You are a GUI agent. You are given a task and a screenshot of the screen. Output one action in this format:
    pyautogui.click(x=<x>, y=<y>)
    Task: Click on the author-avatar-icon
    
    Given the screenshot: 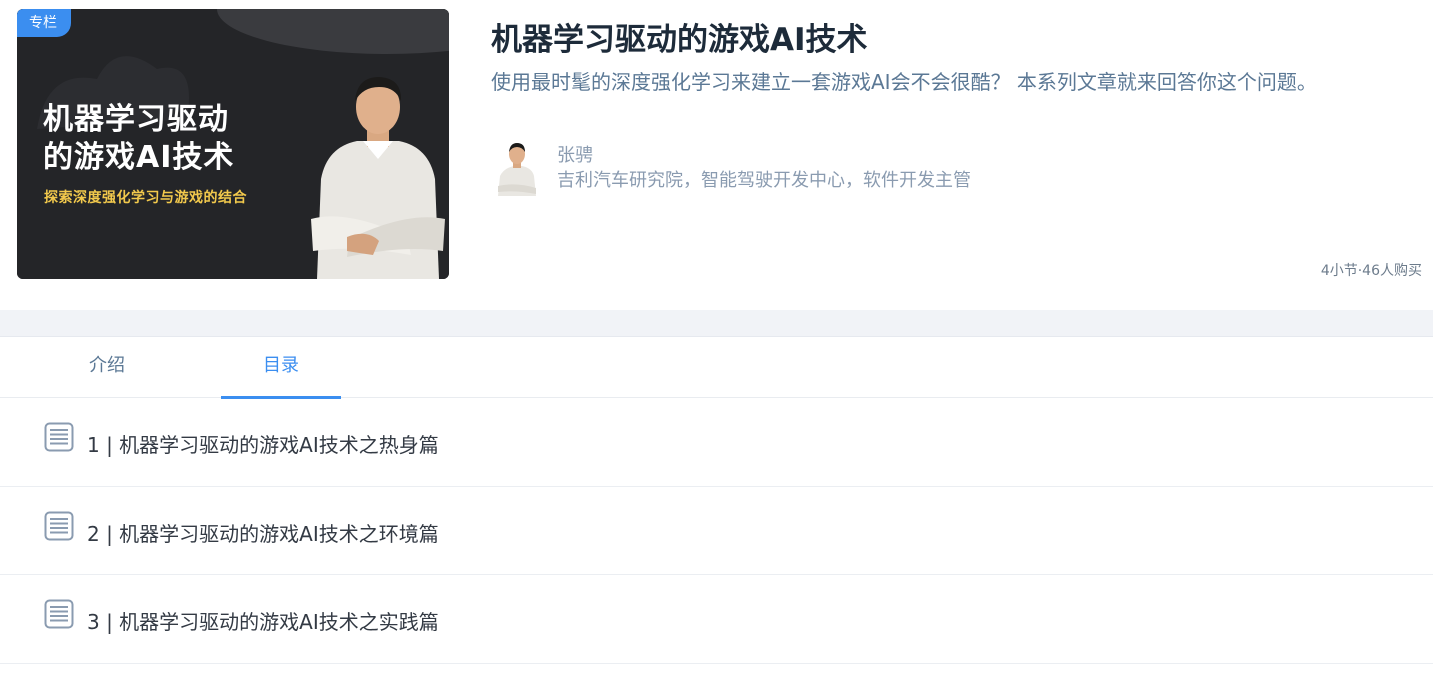 What is the action you would take?
    pyautogui.click(x=517, y=168)
    